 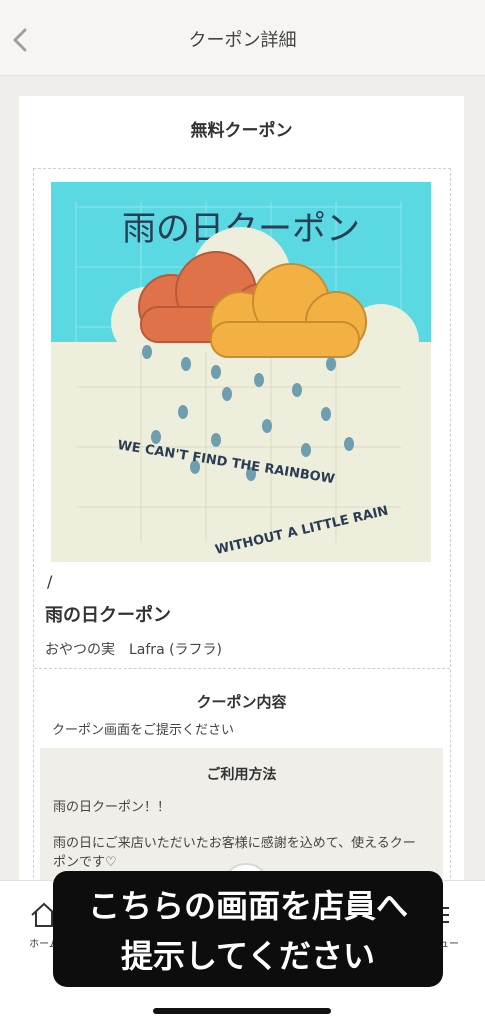 What do you see at coordinates (108, 615) in the screenshot?
I see `coupon-name: 雨の日クーポン` at bounding box center [108, 615].